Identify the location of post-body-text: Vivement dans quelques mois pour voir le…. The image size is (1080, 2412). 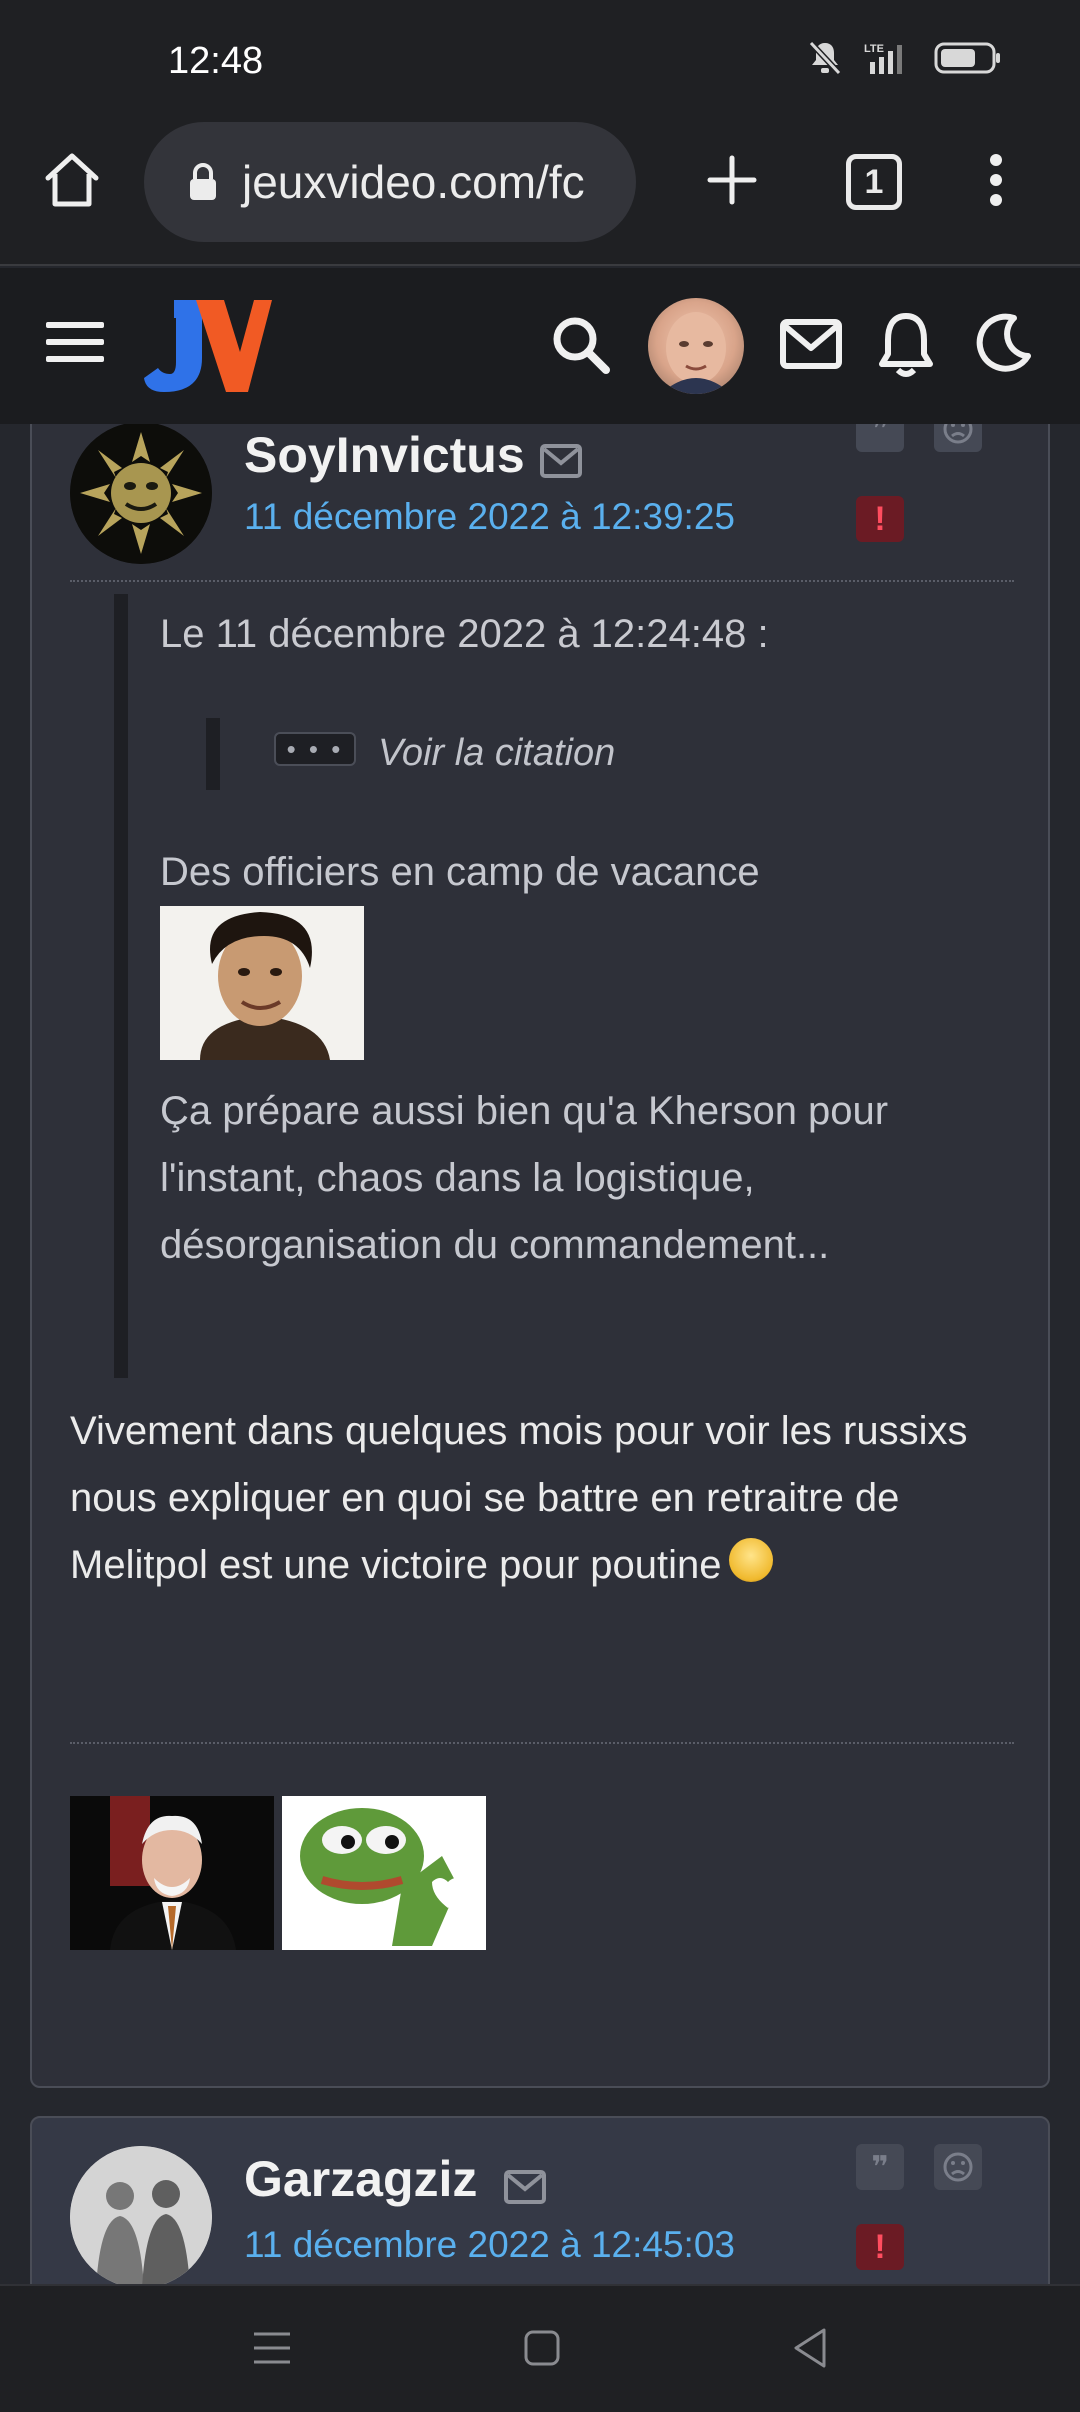
(519, 1498).